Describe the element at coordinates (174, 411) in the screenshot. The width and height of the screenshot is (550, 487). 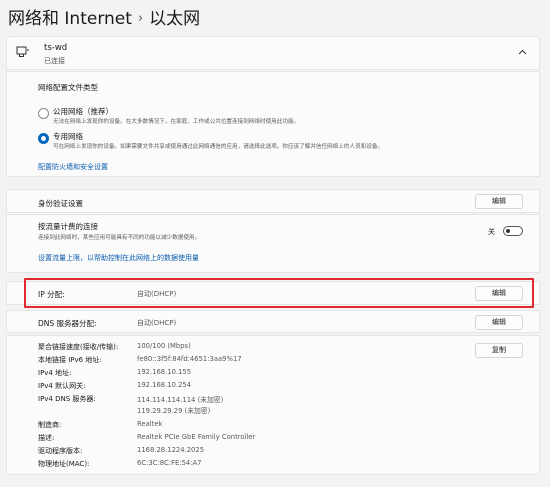
I see `prop-dns-value-2: 119.29.29.29 (未加密)` at that location.